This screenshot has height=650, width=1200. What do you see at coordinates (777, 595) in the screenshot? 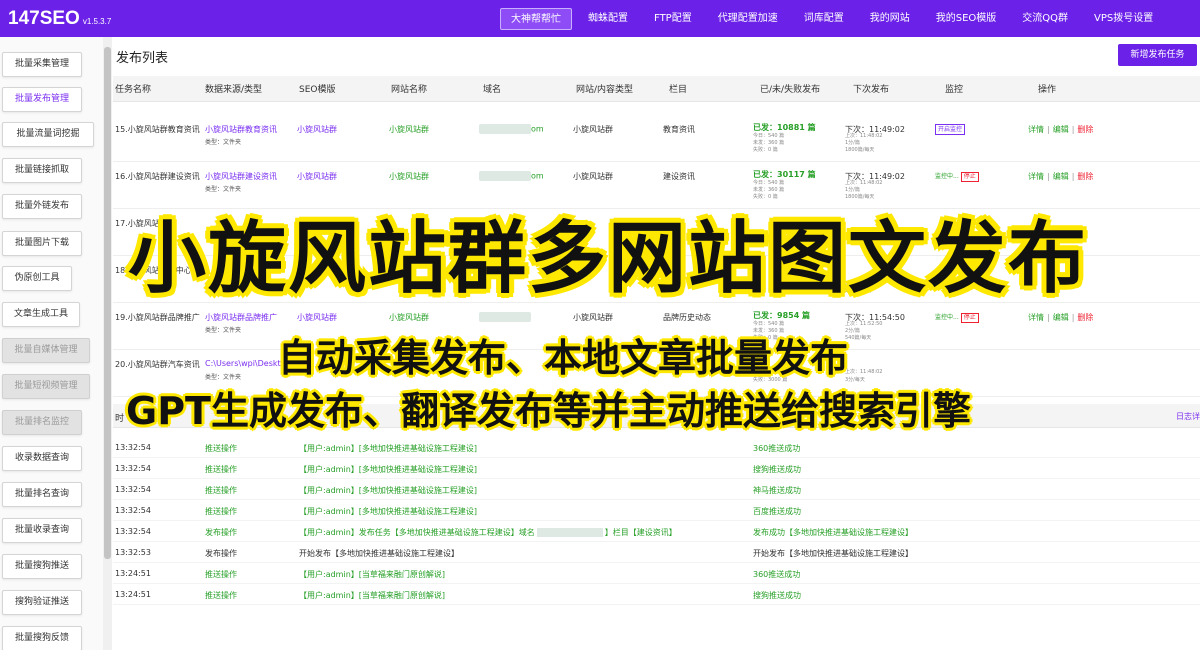
I see `log-result: 搜狗推送成功` at bounding box center [777, 595].